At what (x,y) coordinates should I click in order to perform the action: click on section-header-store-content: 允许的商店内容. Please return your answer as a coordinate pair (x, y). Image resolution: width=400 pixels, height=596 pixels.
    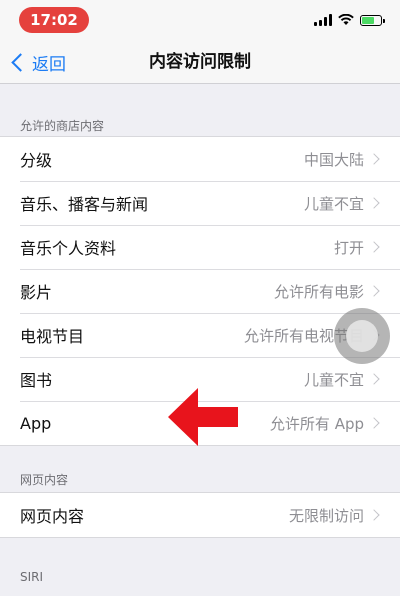
    Looking at the image, I should click on (62, 126).